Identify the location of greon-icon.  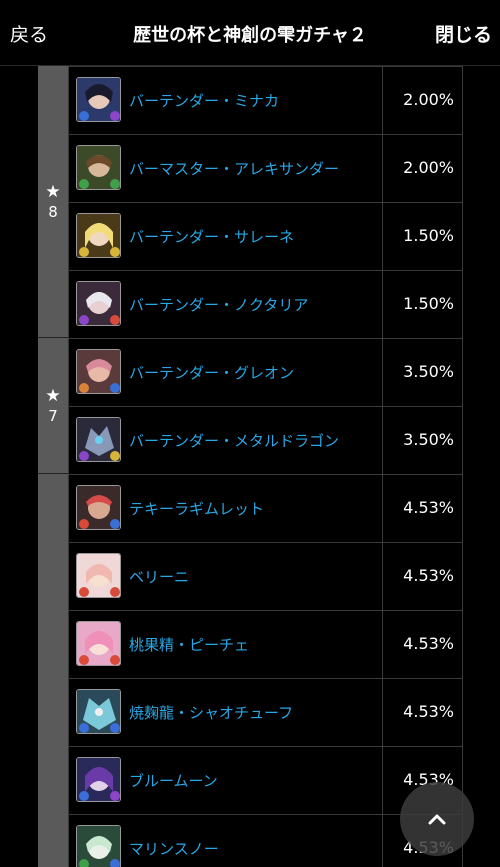
(98, 371).